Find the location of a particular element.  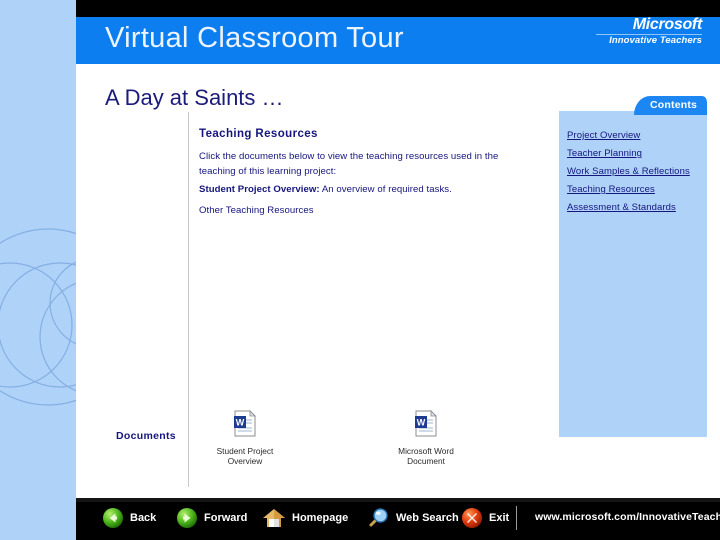

content-divider is located at coordinates (188, 299).